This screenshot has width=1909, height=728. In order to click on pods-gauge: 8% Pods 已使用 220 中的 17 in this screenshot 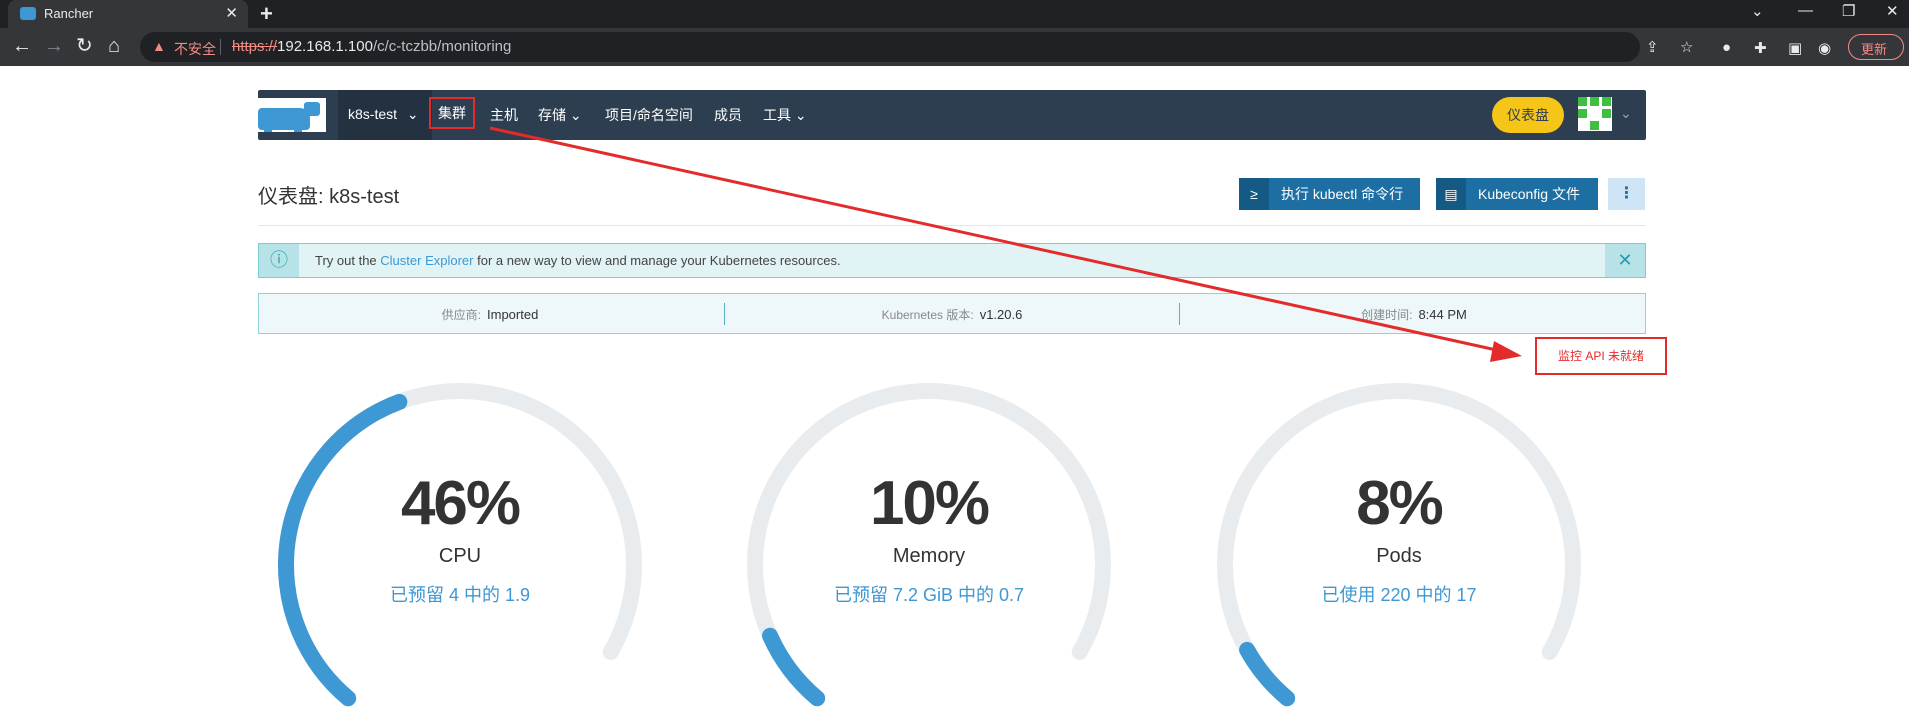, I will do `click(1399, 550)`.